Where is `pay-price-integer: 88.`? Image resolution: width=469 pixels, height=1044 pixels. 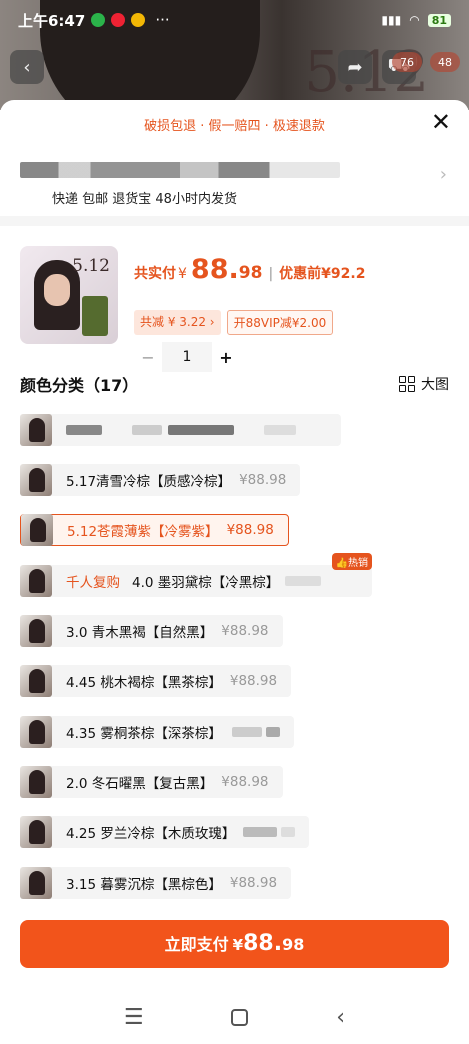
pay-price-integer: 88. is located at coordinates (263, 943).